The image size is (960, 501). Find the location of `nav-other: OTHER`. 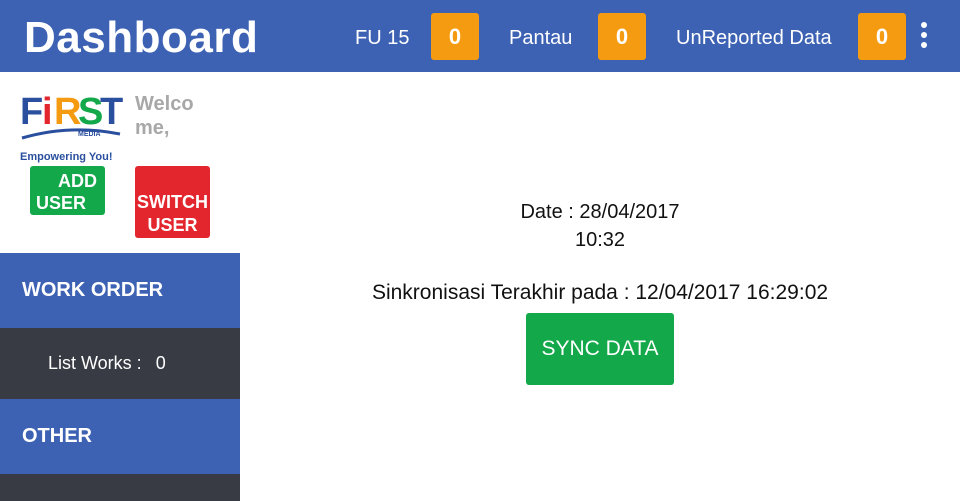

nav-other: OTHER is located at coordinates (120, 436).